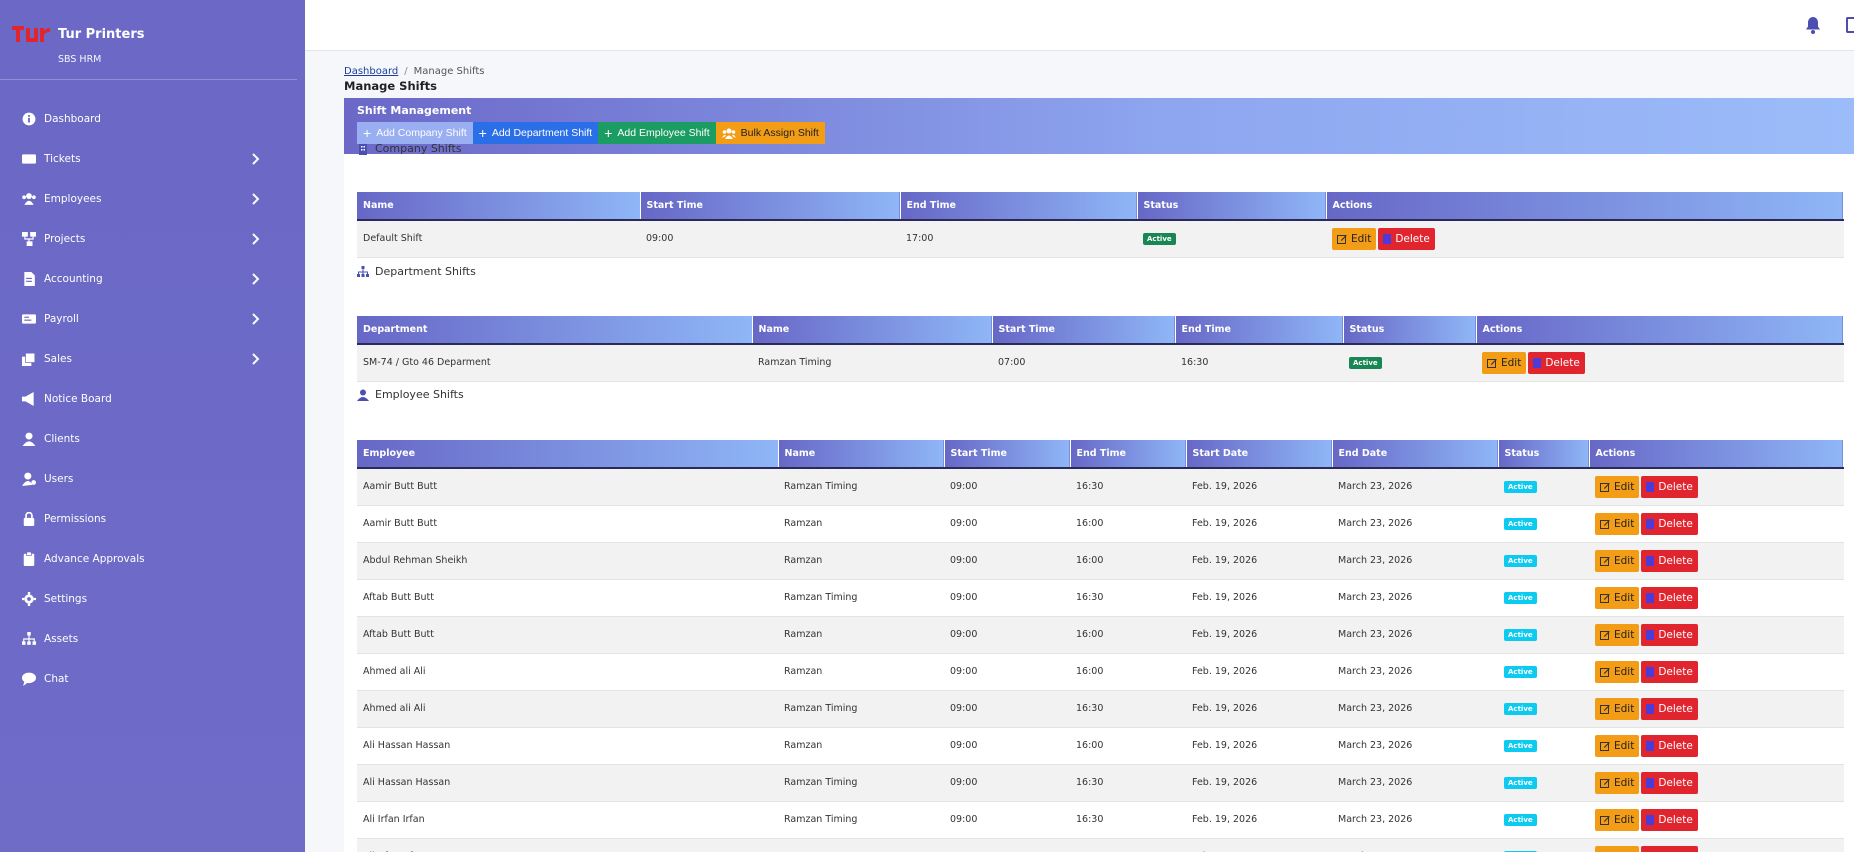  I want to click on sidebar-item-projects: Projects, so click(152, 239).